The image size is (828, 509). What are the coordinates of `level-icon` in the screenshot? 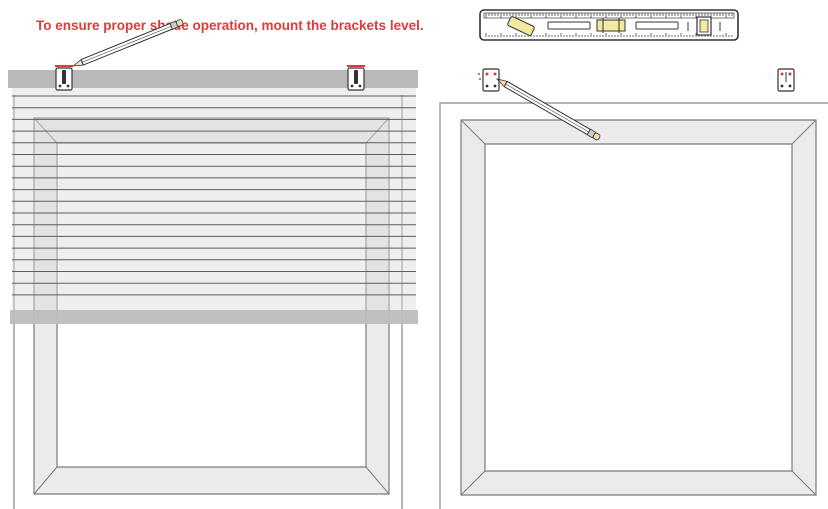 It's located at (609, 25).